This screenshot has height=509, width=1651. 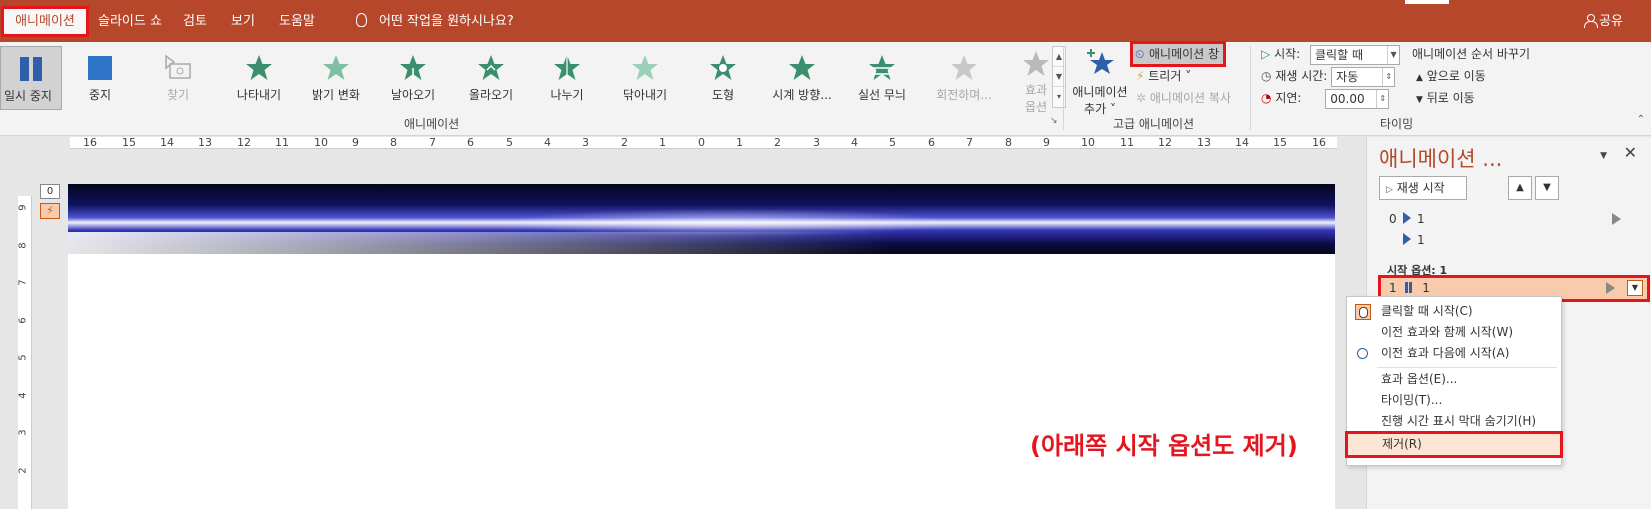 I want to click on menu-item-label: 진행 시간 표시 막대 숨기기(H), so click(x=1459, y=421).